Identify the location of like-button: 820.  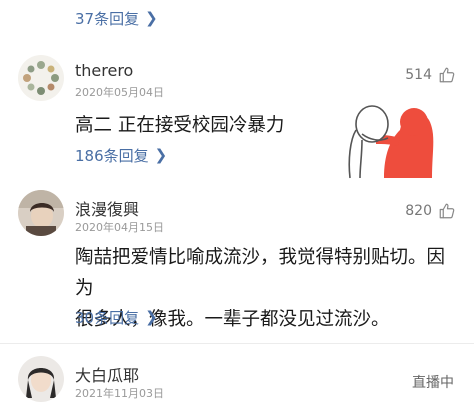
(430, 211).